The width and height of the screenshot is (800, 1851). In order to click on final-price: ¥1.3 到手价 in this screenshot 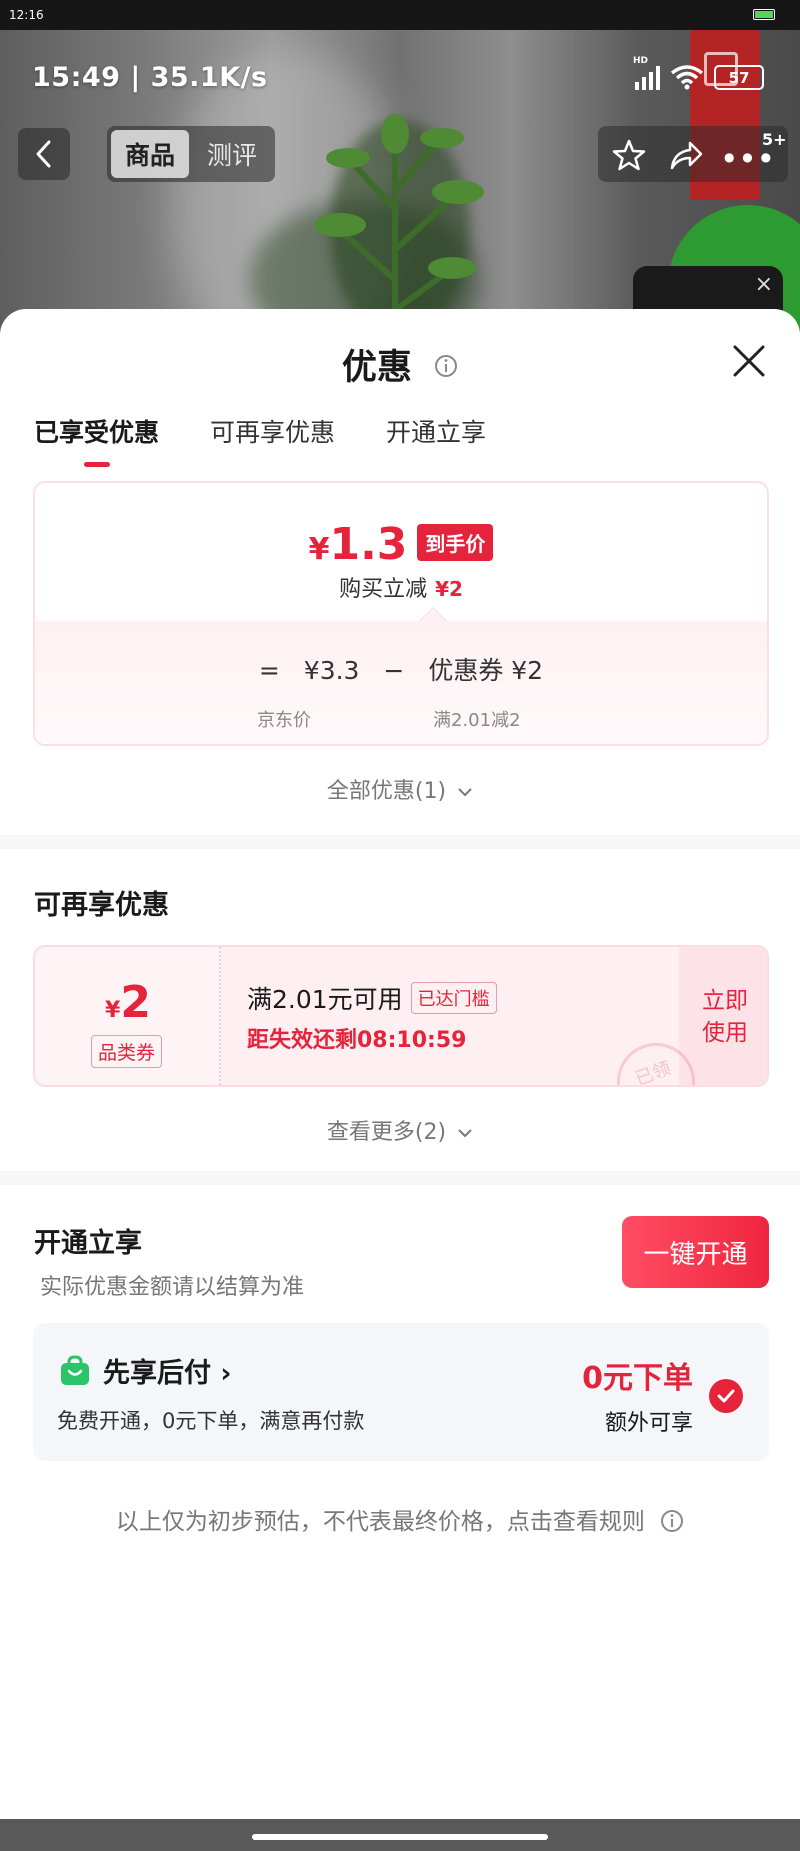, I will do `click(401, 544)`.